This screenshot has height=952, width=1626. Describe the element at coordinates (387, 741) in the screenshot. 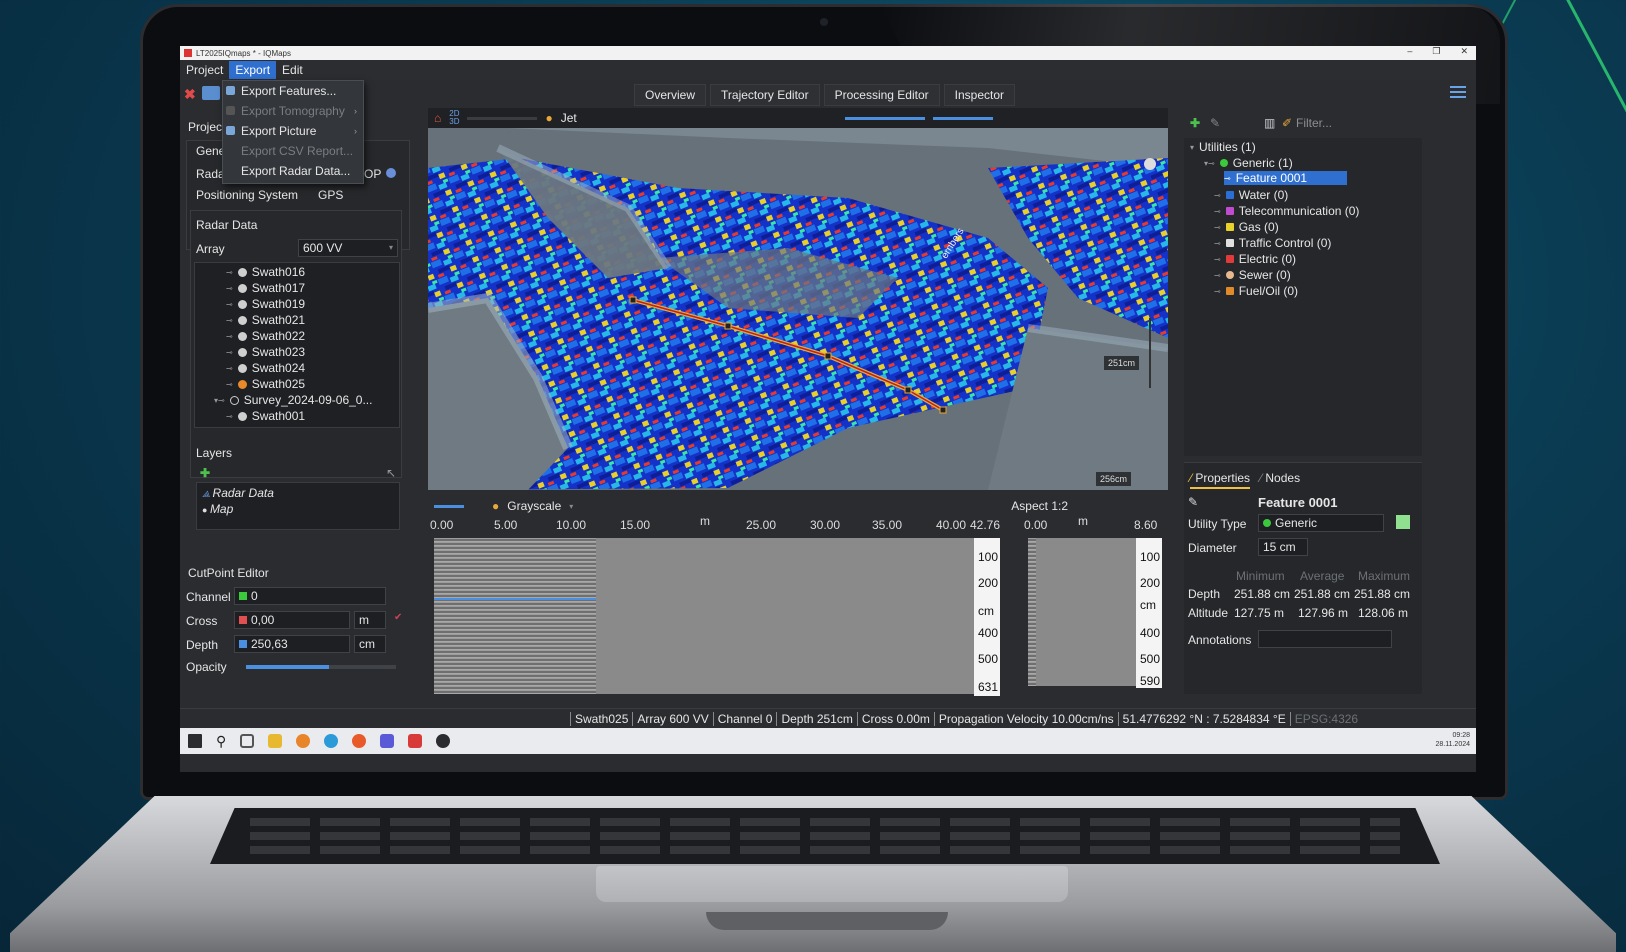

I see `teams-icon` at that location.